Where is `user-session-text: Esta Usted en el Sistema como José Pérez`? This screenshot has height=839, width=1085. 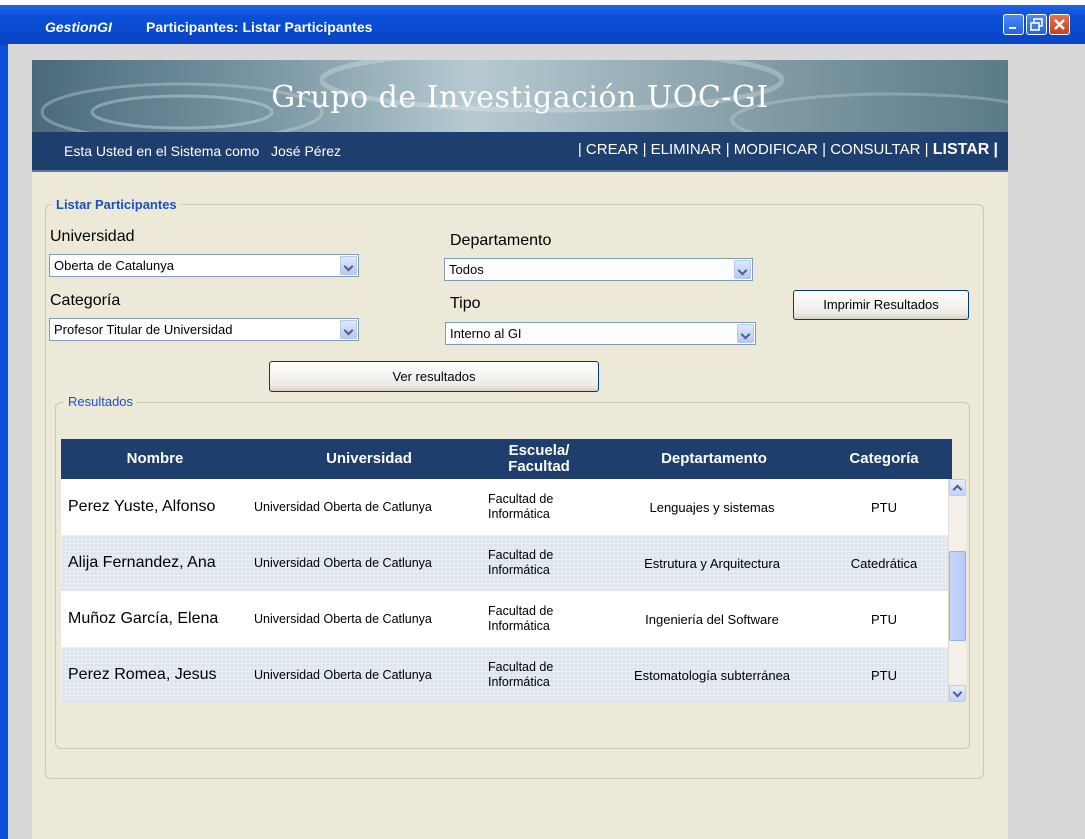
user-session-text: Esta Usted en el Sistema como José Pérez is located at coordinates (203, 151).